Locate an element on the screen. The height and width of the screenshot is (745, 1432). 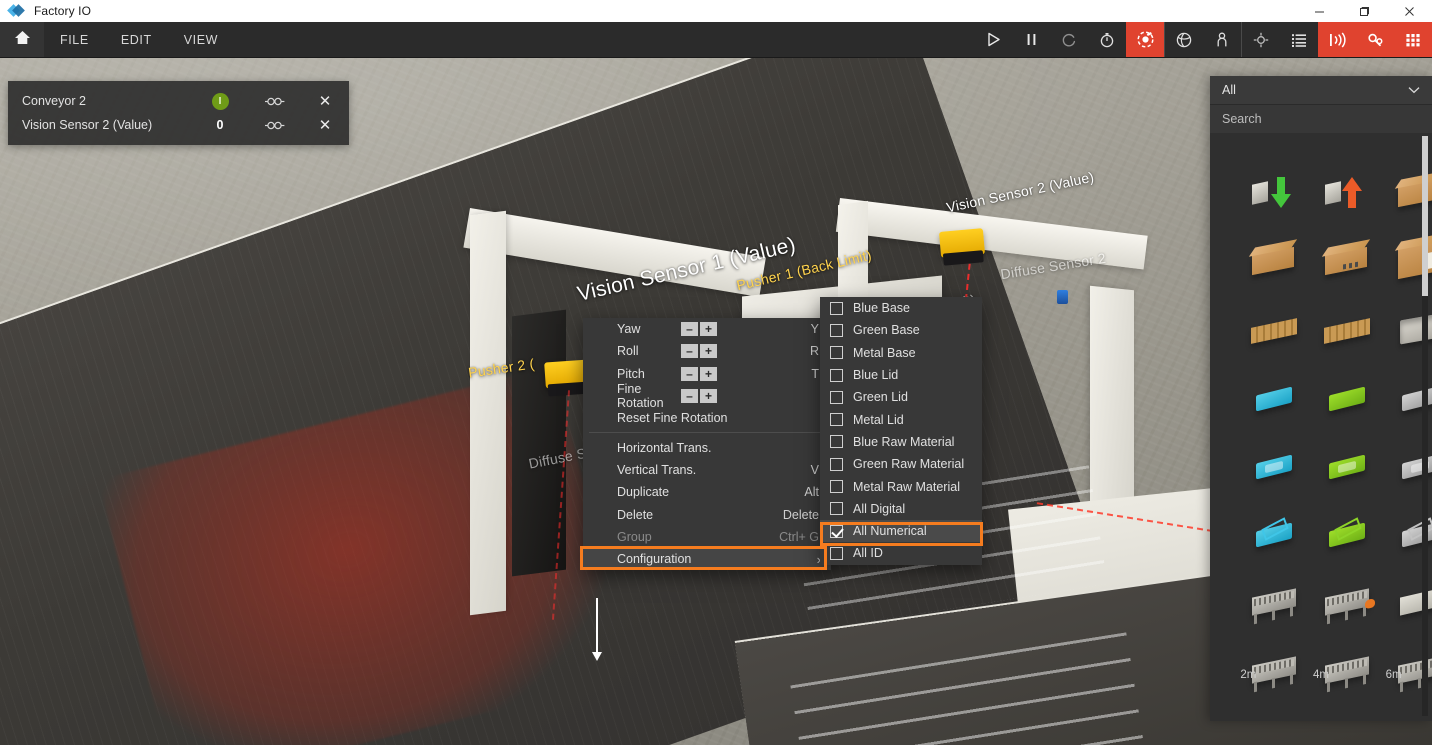
submenu-item-green-raw-material: Green Raw Material is located at coordinates (901, 464).